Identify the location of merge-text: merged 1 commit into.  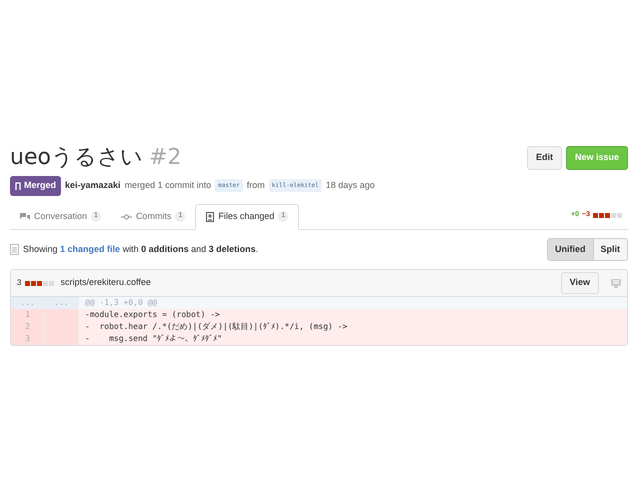
(168, 185).